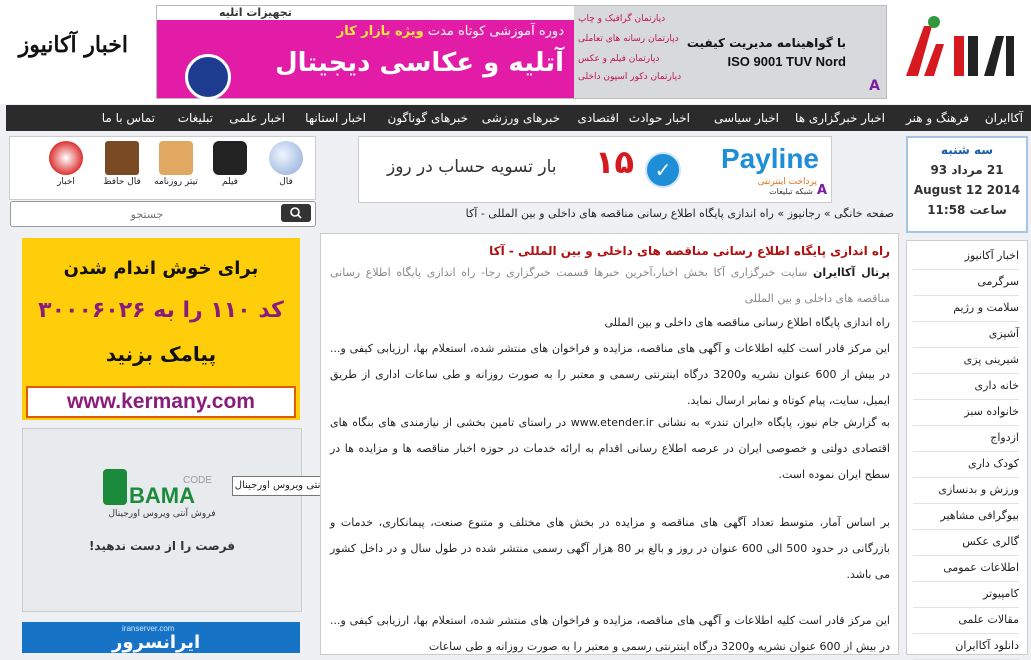  I want to click on category-item: سرگرمی, so click(966, 282).